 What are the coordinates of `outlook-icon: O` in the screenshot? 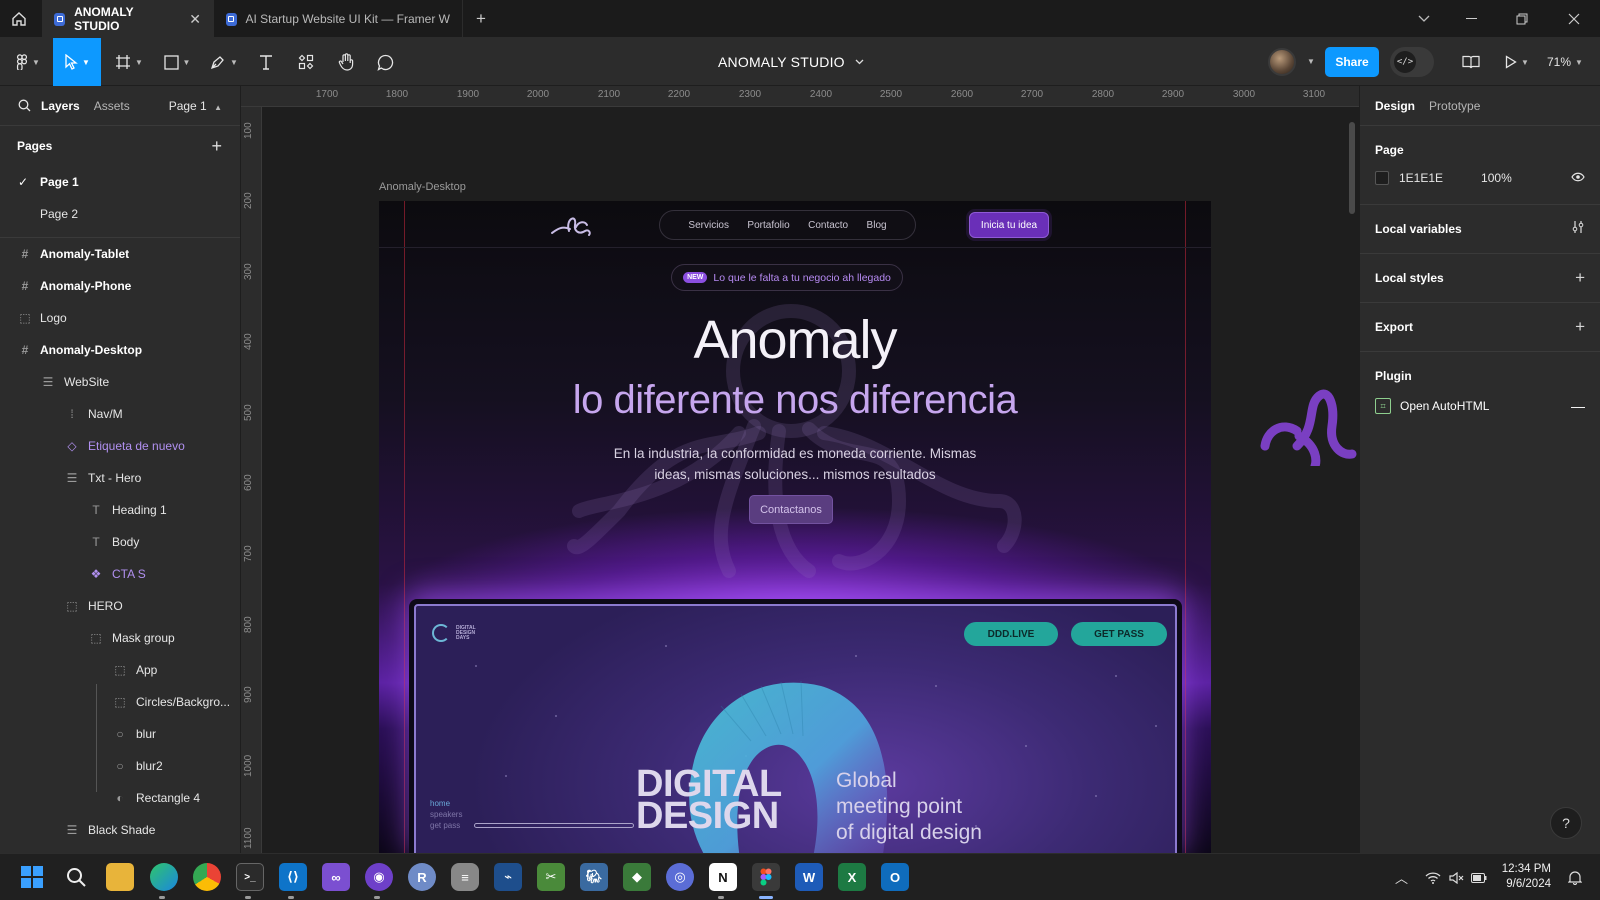 It's located at (895, 877).